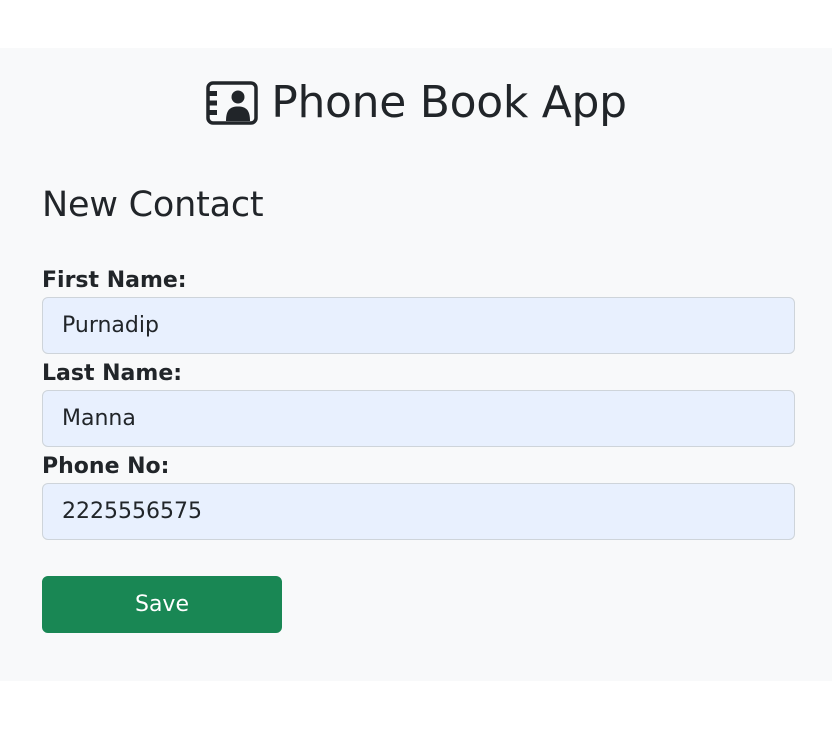 The image size is (832, 748). Describe the element at coordinates (418, 418) in the screenshot. I see `last-name-input` at that location.